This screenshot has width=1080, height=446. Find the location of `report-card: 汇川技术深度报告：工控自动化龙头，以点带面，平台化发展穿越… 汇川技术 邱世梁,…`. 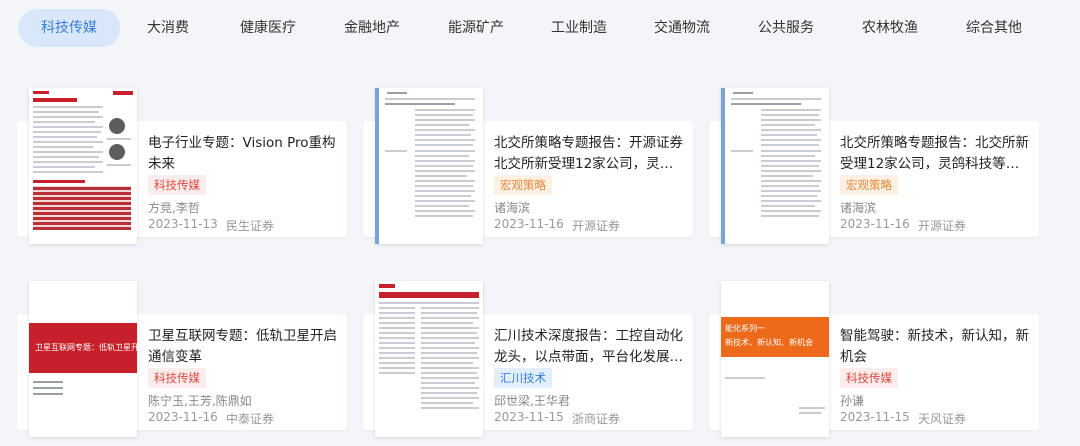

report-card: 汇川技术深度报告：工控自动化龙头，以点带面，平台化发展穿越… 汇川技术 邱世梁,… is located at coordinates (528, 359).